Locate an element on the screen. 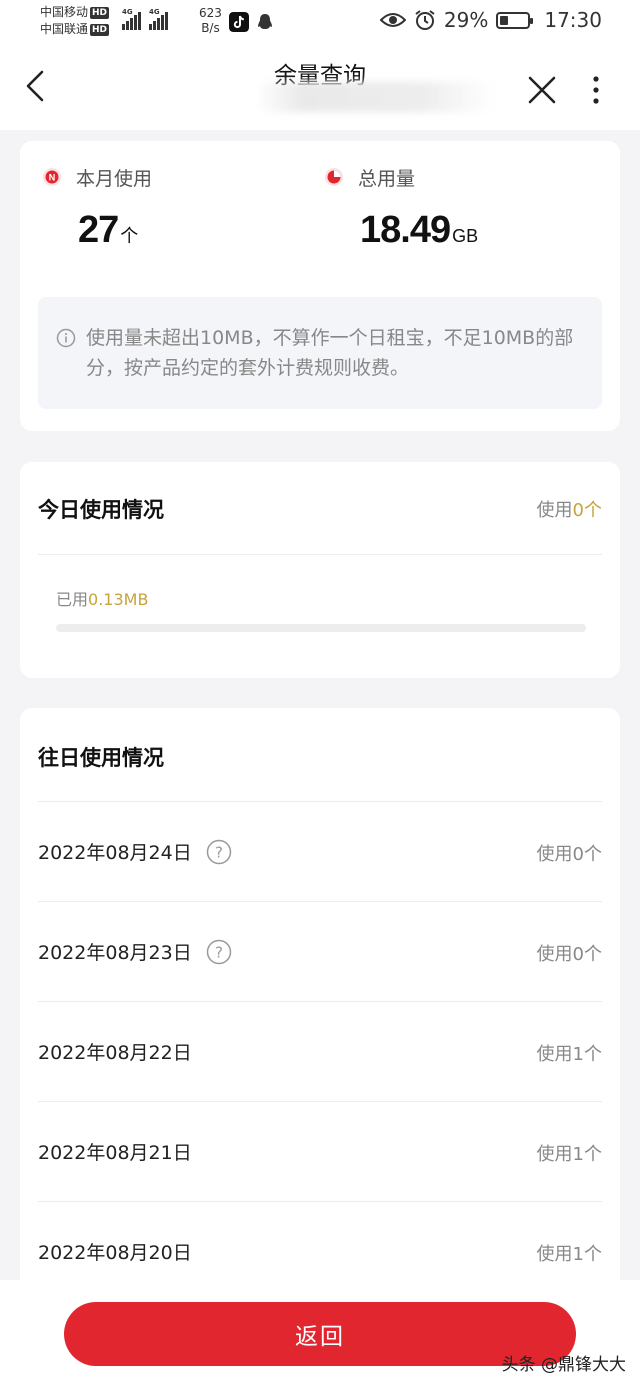 The width and height of the screenshot is (640, 1387). history-row-date: 2022年08月20日 is located at coordinates (115, 1253).